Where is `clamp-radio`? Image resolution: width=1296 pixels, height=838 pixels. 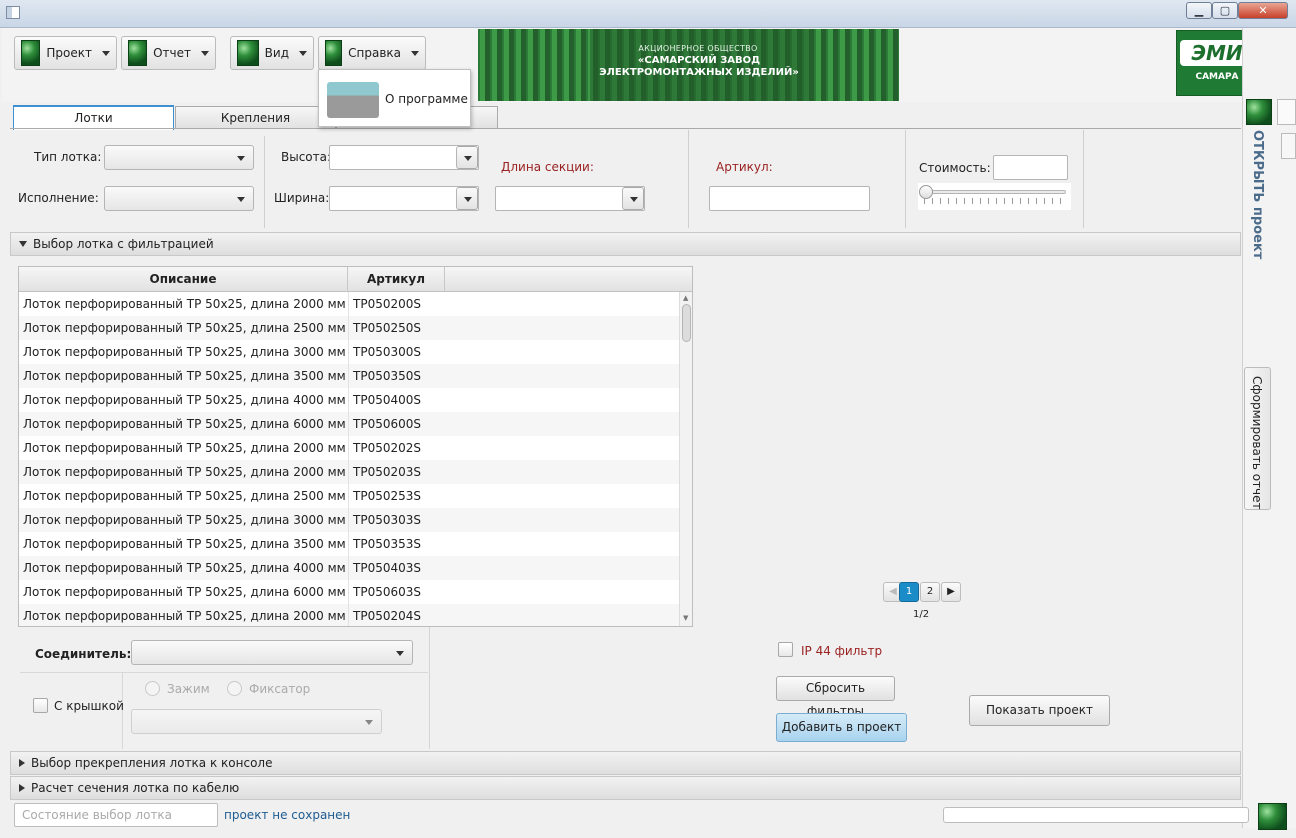
clamp-radio is located at coordinates (152, 688).